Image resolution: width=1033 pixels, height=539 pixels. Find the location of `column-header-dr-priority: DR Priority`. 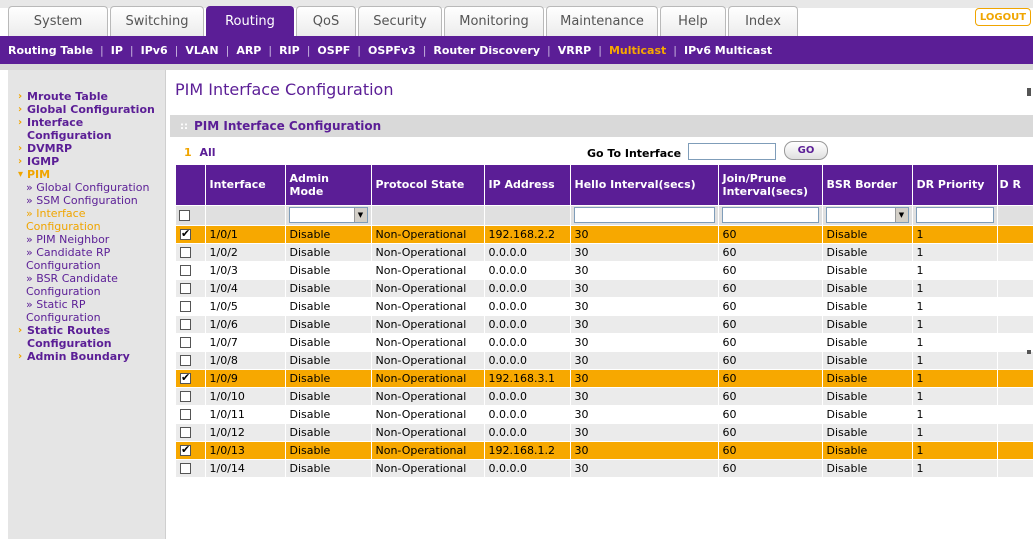

column-header-dr-priority: DR Priority is located at coordinates (955, 185).